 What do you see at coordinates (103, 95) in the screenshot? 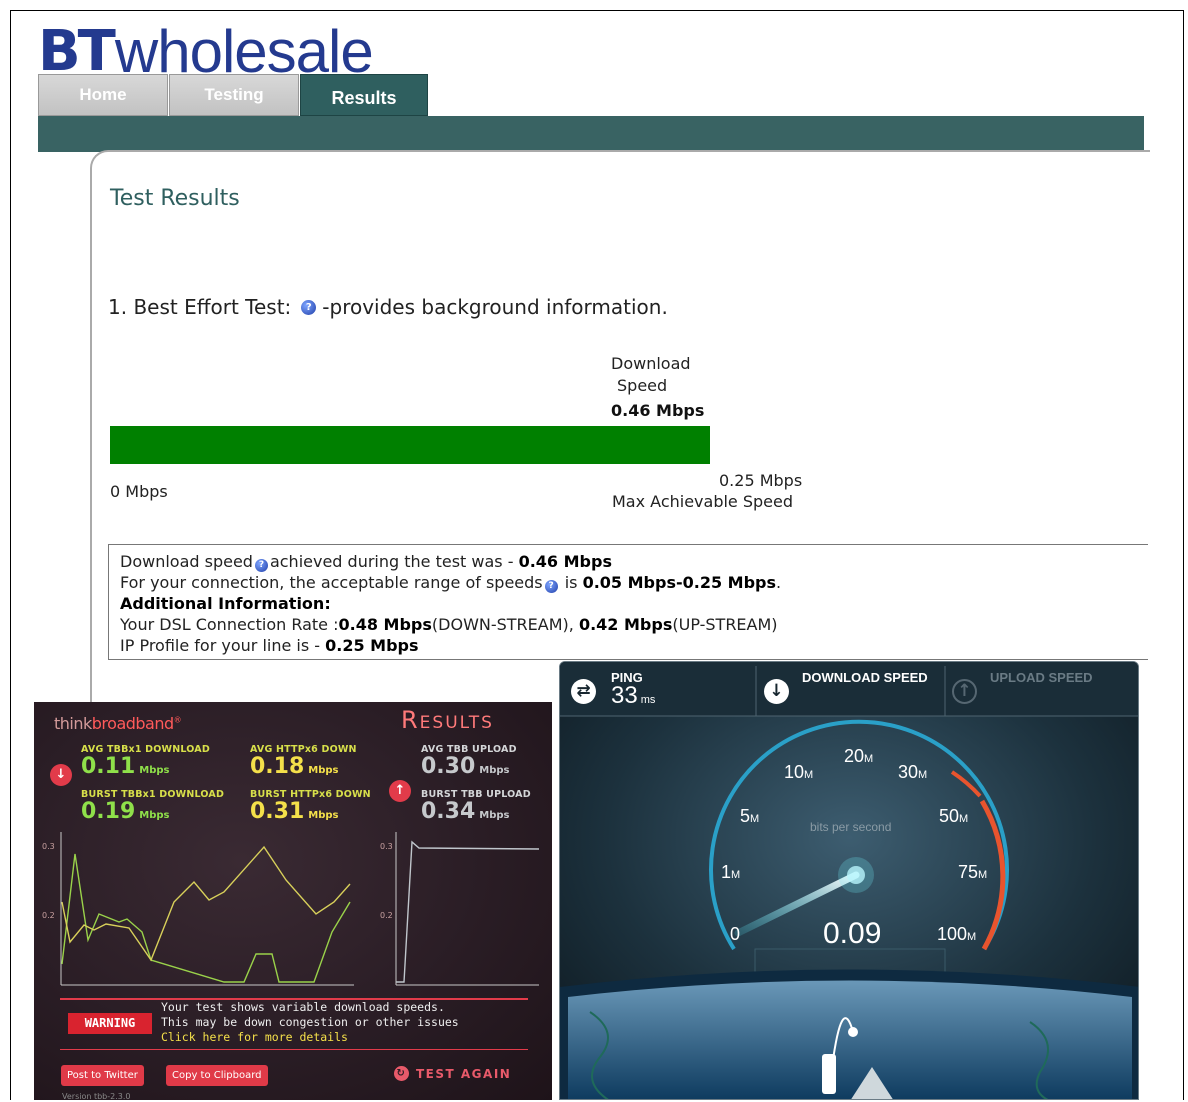
I see `tab-home: Home` at bounding box center [103, 95].